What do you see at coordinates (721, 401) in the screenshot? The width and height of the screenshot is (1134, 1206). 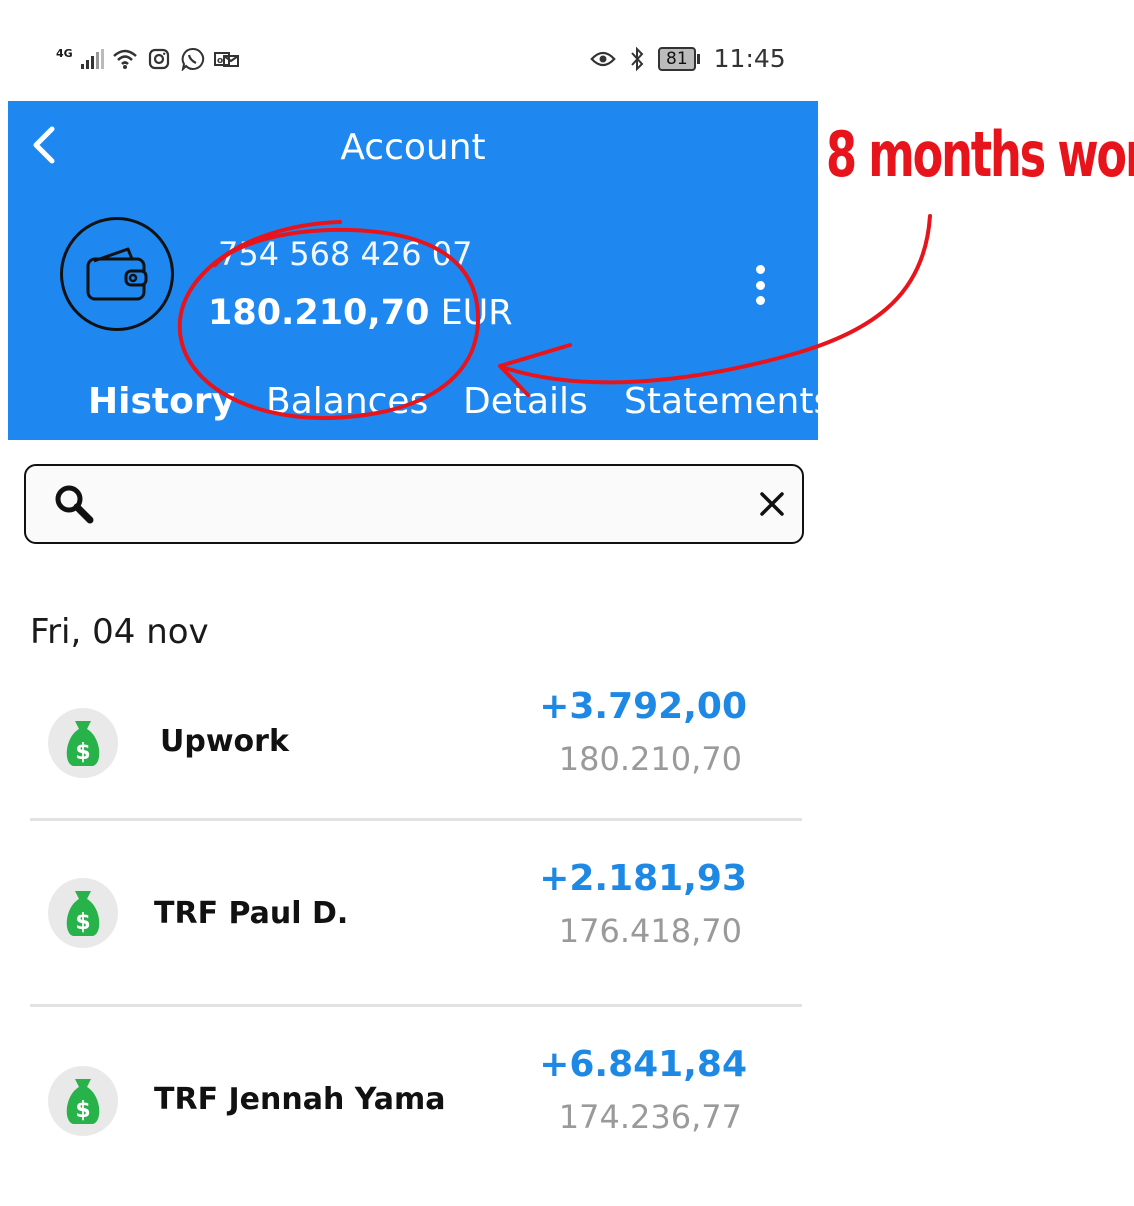 I see `tab-statements: Statements` at bounding box center [721, 401].